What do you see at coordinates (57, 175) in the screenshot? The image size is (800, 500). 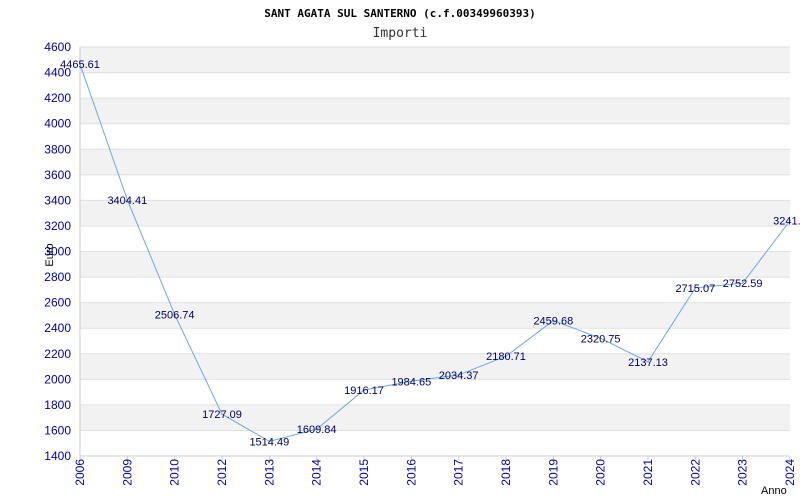 I see `y-tick-label: 3600` at bounding box center [57, 175].